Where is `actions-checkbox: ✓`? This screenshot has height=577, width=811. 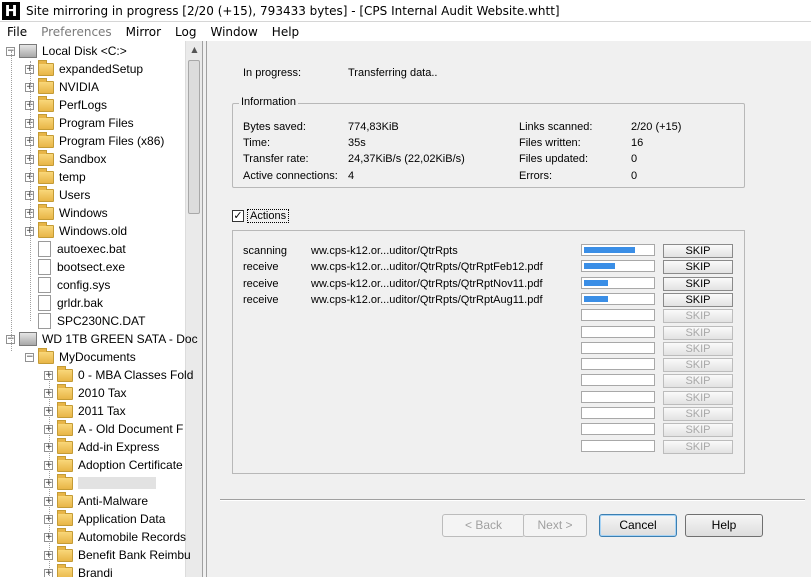 actions-checkbox: ✓ is located at coordinates (238, 216).